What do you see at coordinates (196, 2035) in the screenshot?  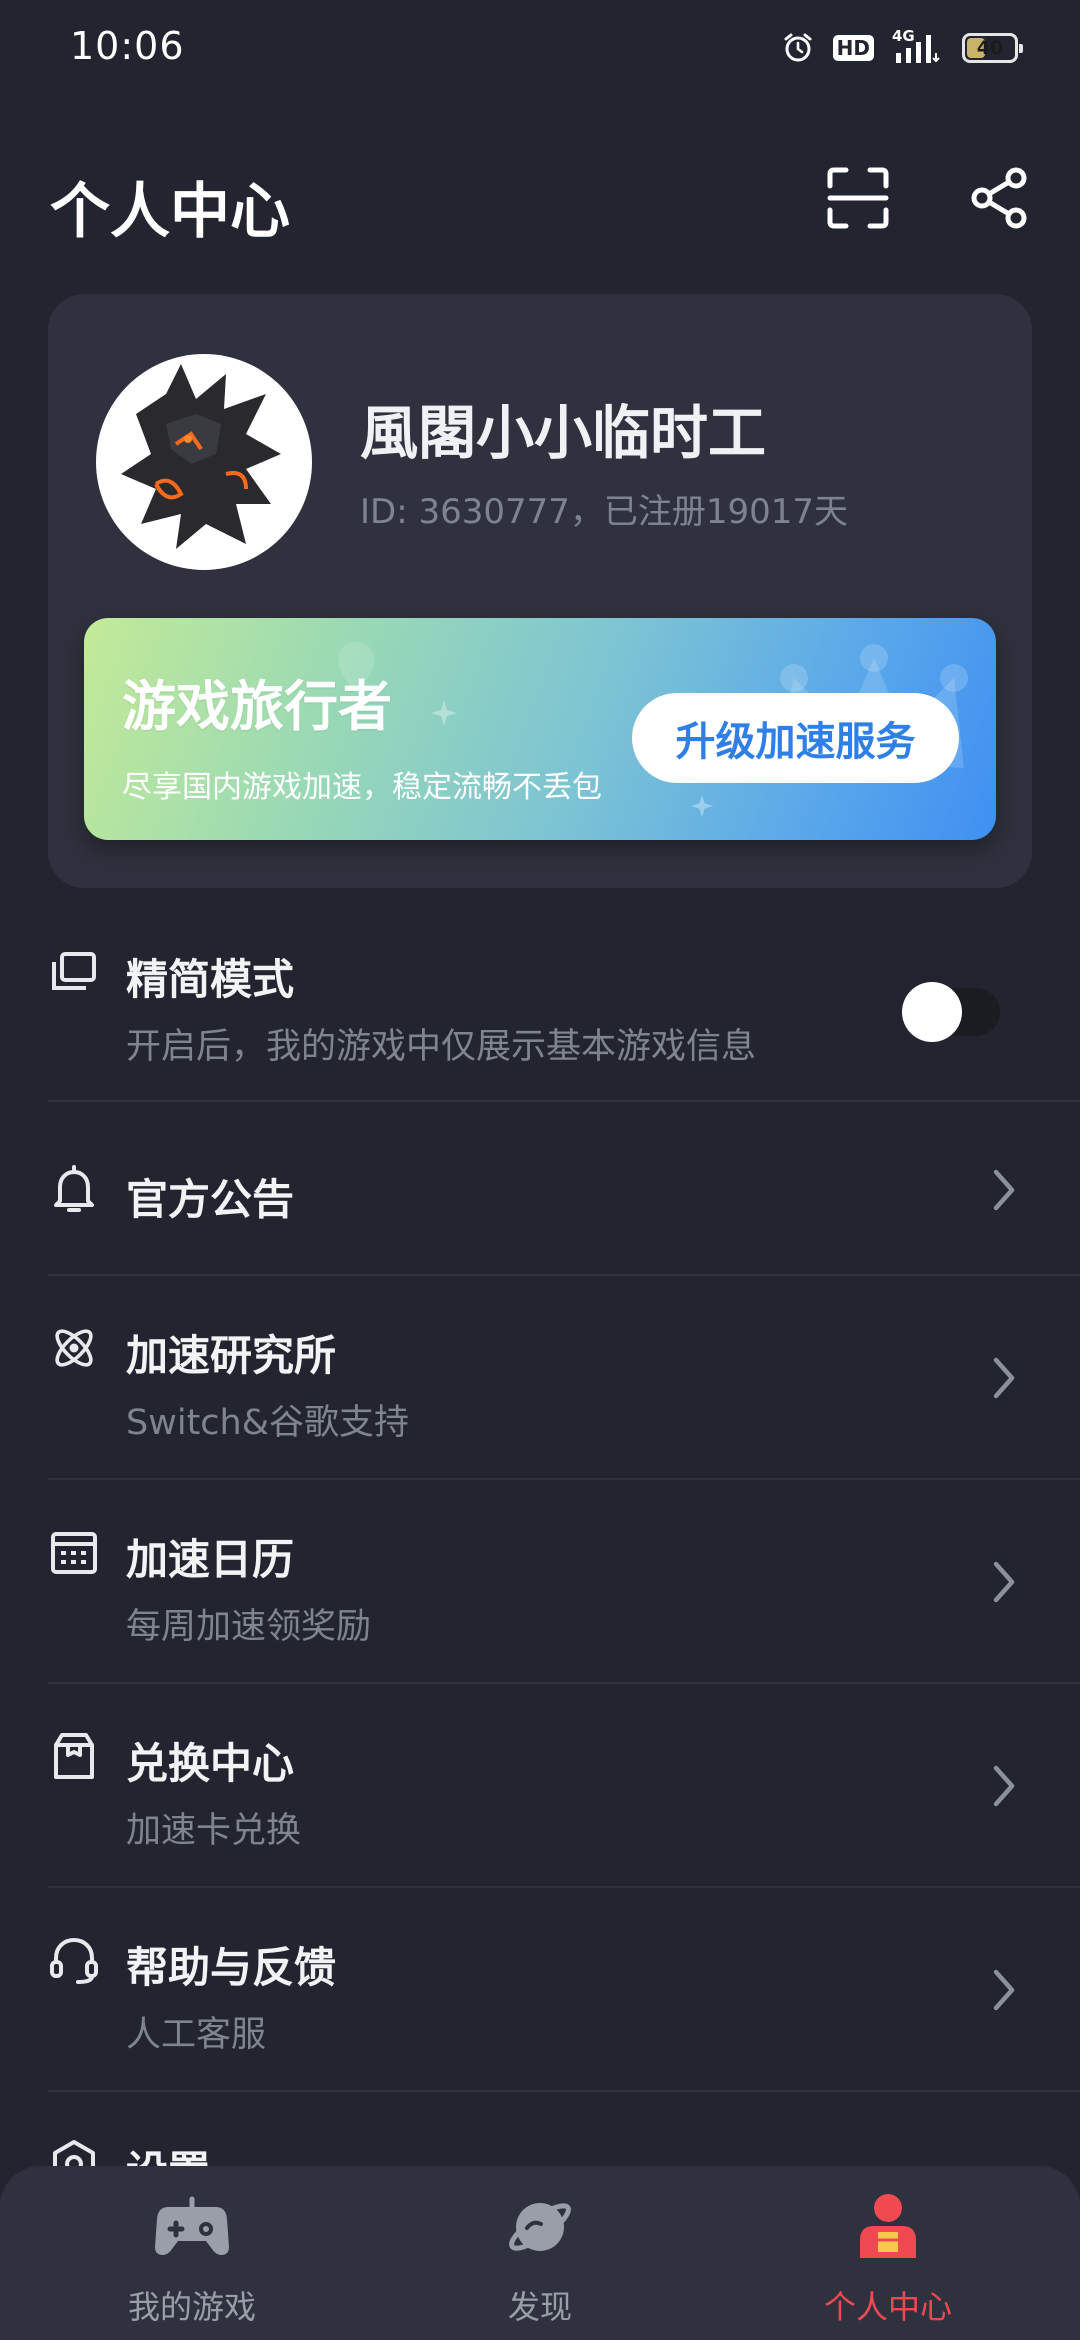 I see `menu-subtitle: 人工客服` at bounding box center [196, 2035].